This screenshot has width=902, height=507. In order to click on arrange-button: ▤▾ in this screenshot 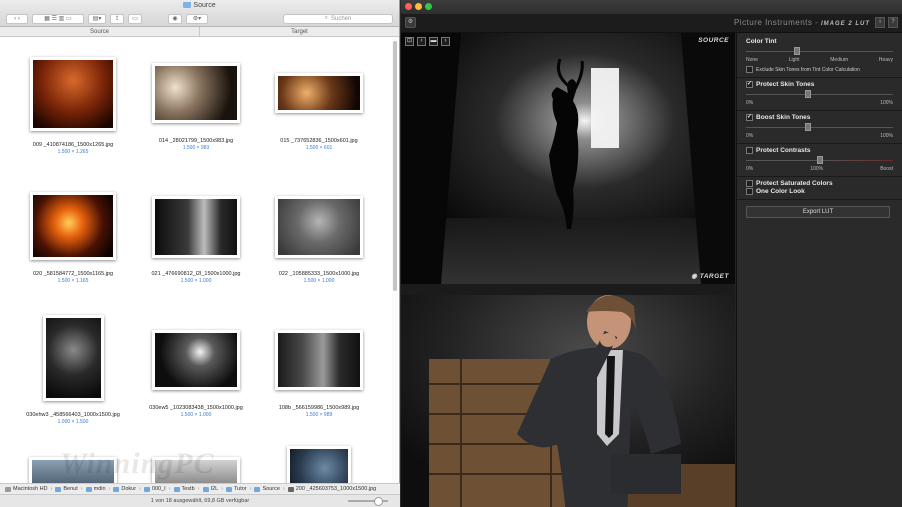, I will do `click(97, 18)`.